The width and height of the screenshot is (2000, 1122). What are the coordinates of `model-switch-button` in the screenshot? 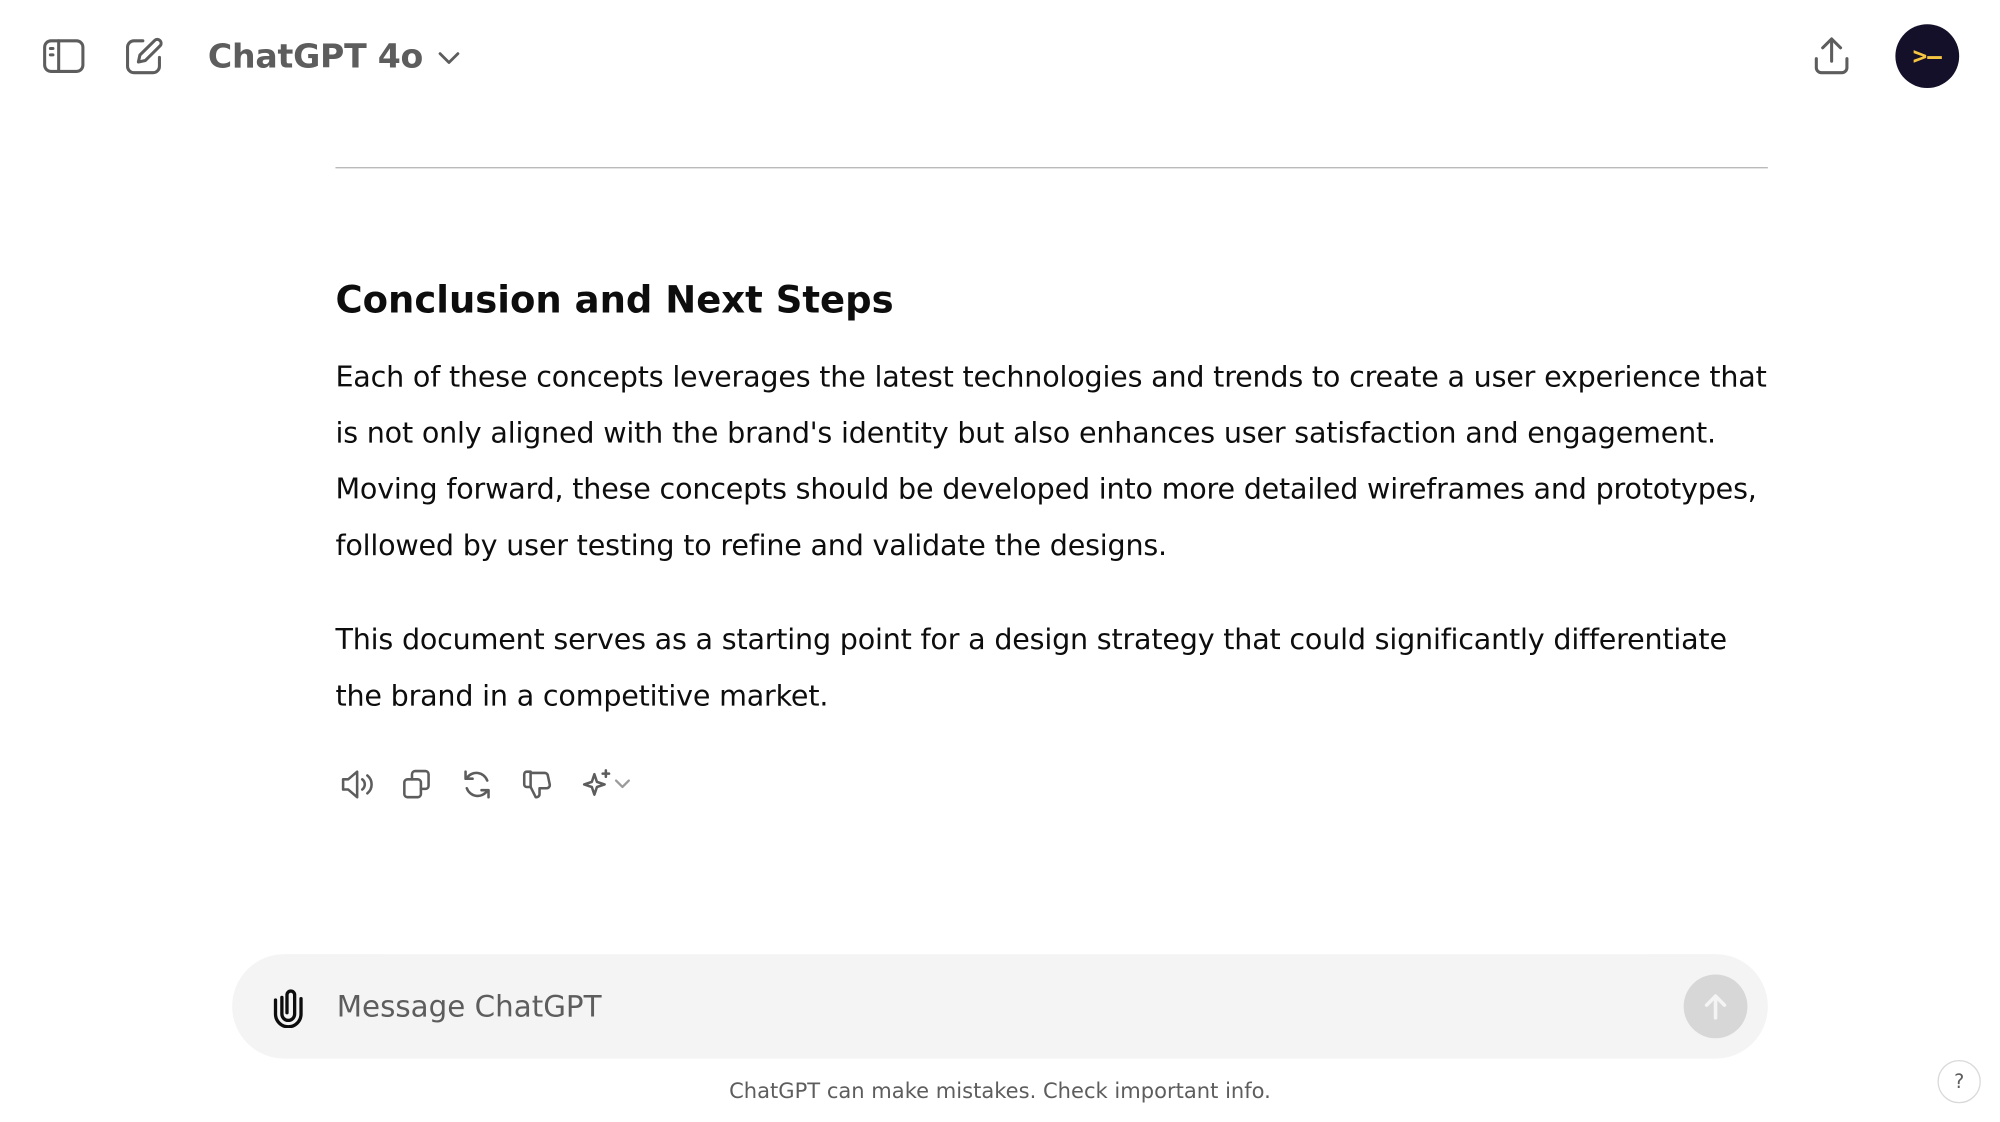 It's located at (605, 784).